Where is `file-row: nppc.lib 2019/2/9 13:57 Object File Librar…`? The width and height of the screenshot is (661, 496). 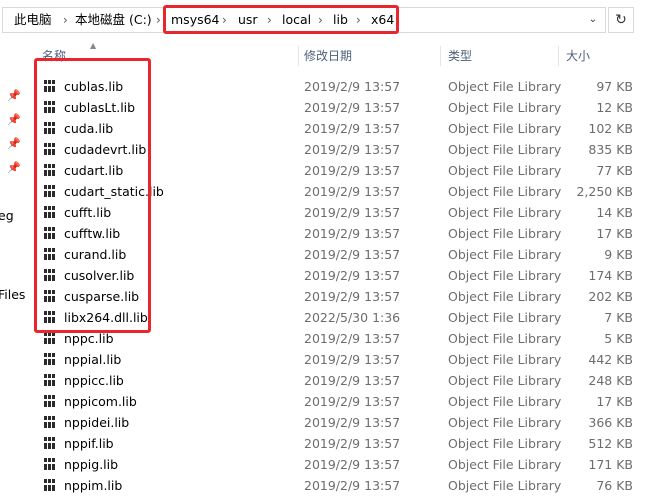 file-row: nppc.lib 2019/2/9 13:57 Object File Librar… is located at coordinates (345, 338).